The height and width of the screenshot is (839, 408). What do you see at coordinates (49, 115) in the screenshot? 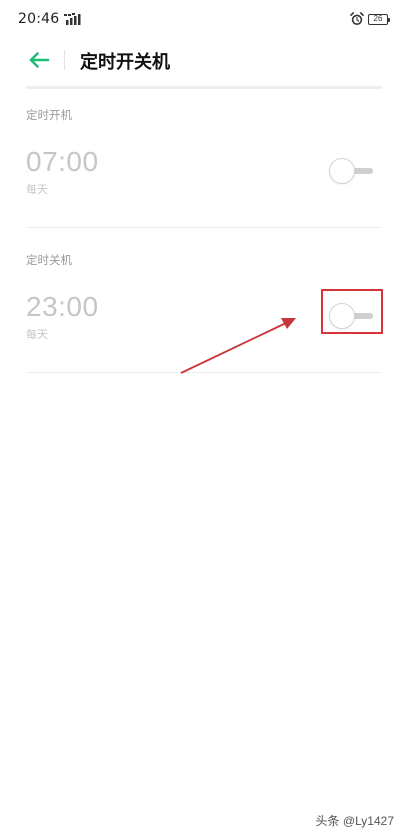
I see `schedule-on-label: 定时开机` at bounding box center [49, 115].